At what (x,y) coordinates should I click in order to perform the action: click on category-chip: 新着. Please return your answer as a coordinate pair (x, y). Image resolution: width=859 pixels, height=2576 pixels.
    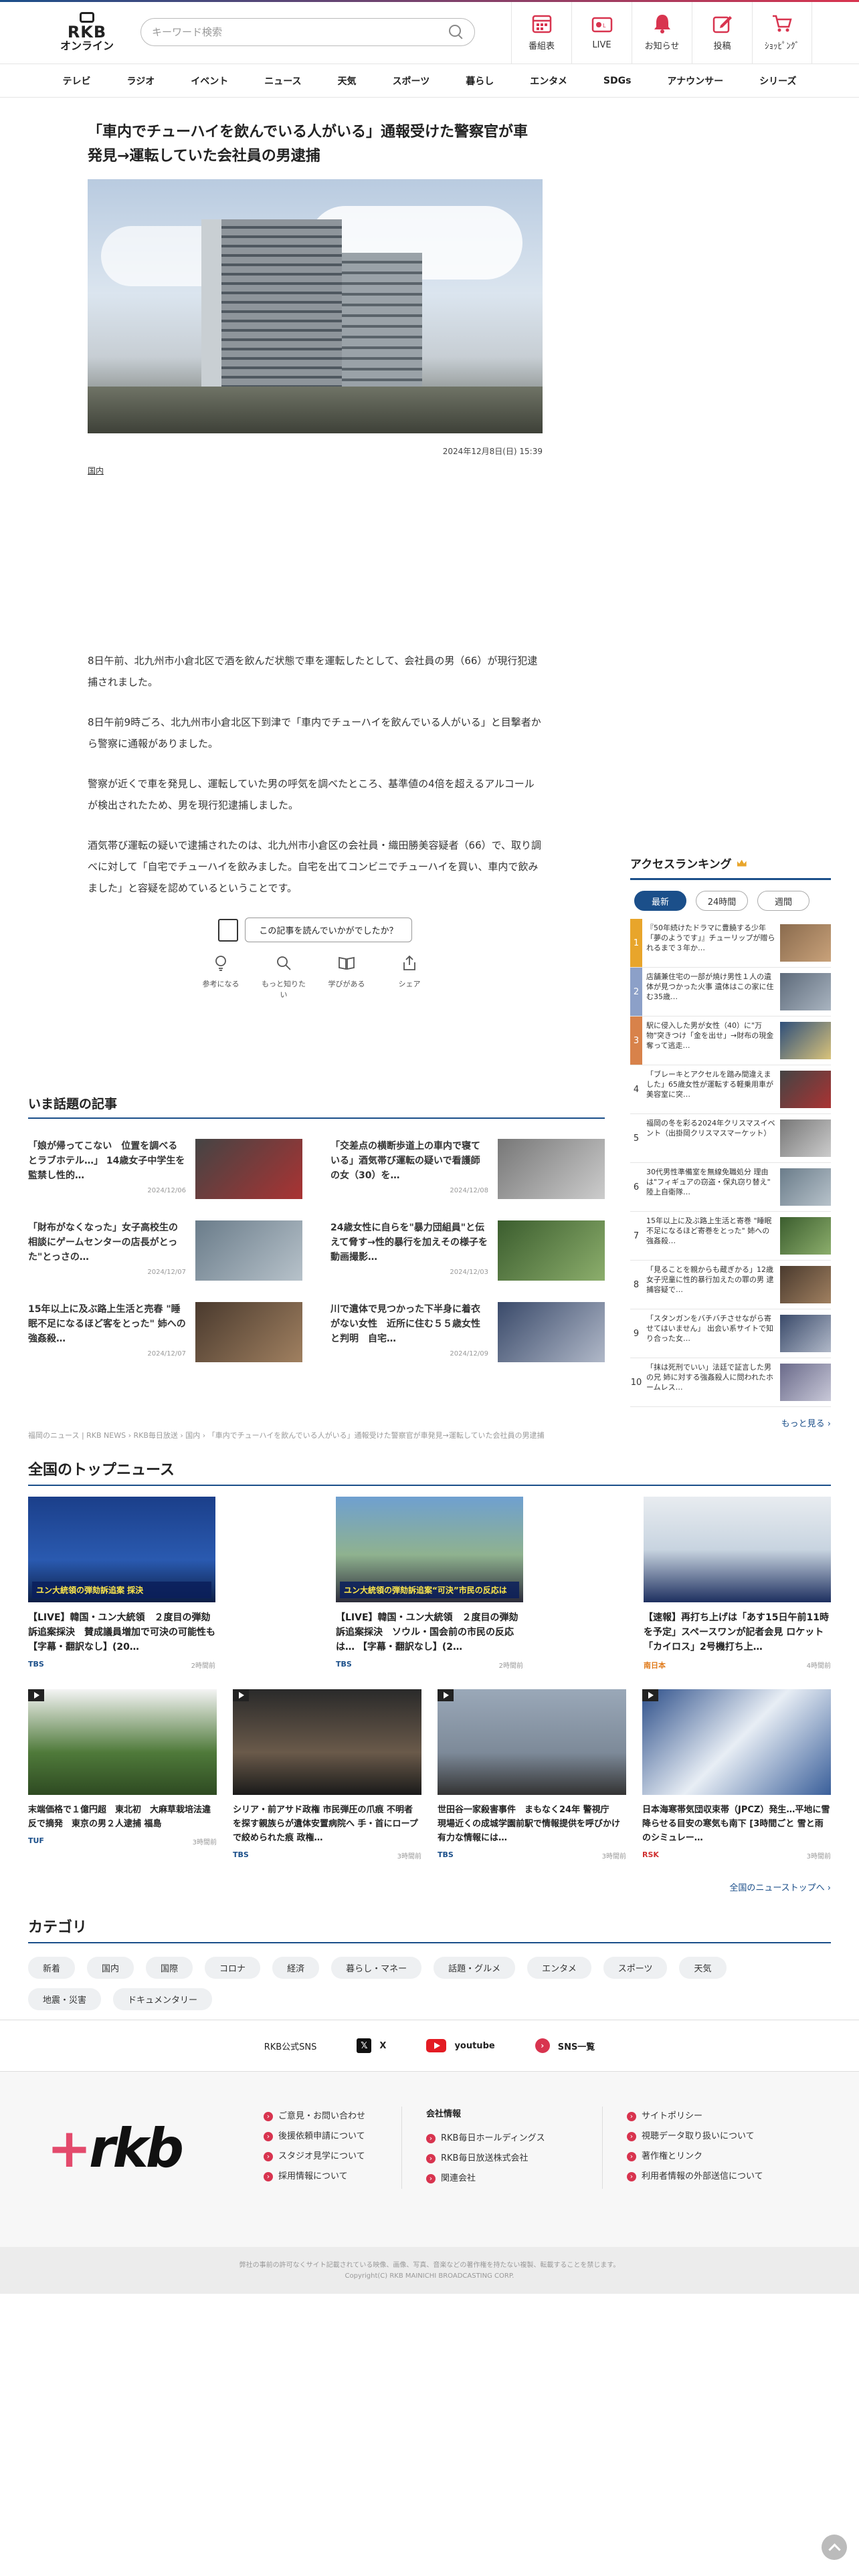
    Looking at the image, I should click on (52, 1968).